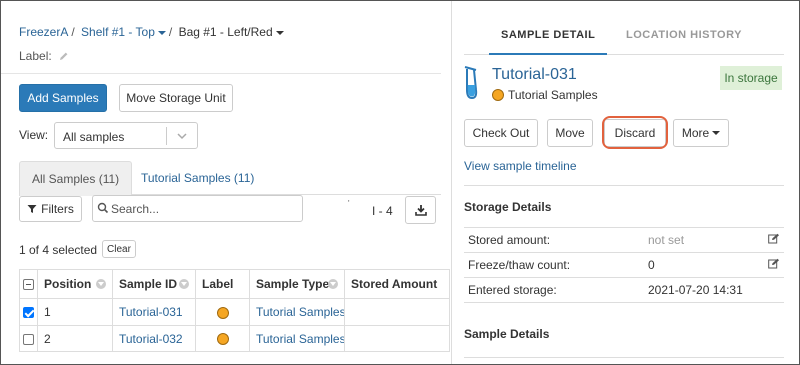 The width and height of the screenshot is (800, 365). Describe the element at coordinates (64, 57) in the screenshot. I see `pencil-icon` at that location.